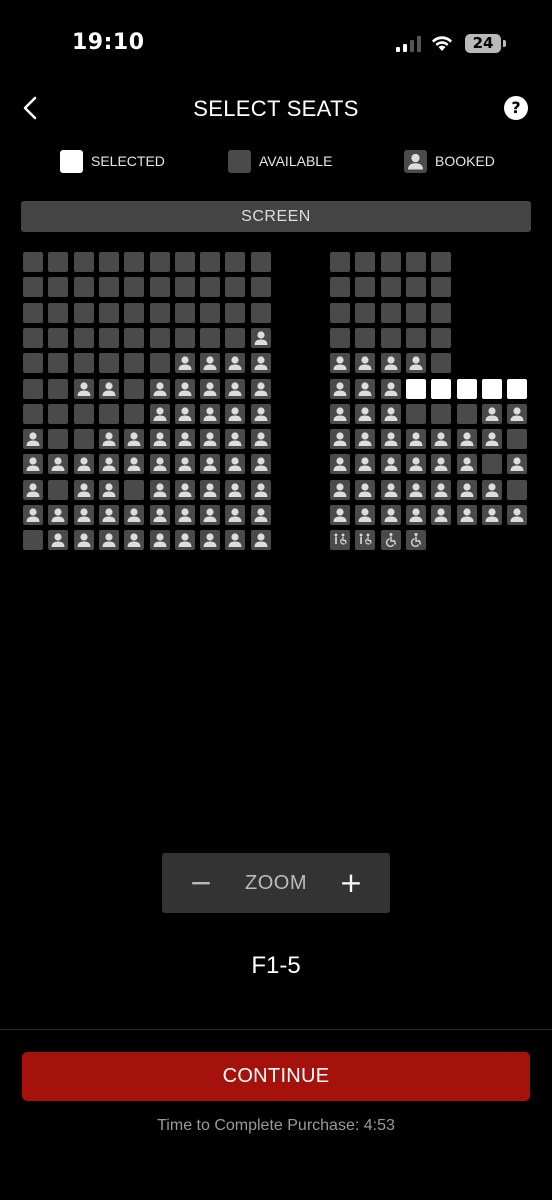  What do you see at coordinates (365, 413) in the screenshot?
I see `right-seat-booked` at bounding box center [365, 413].